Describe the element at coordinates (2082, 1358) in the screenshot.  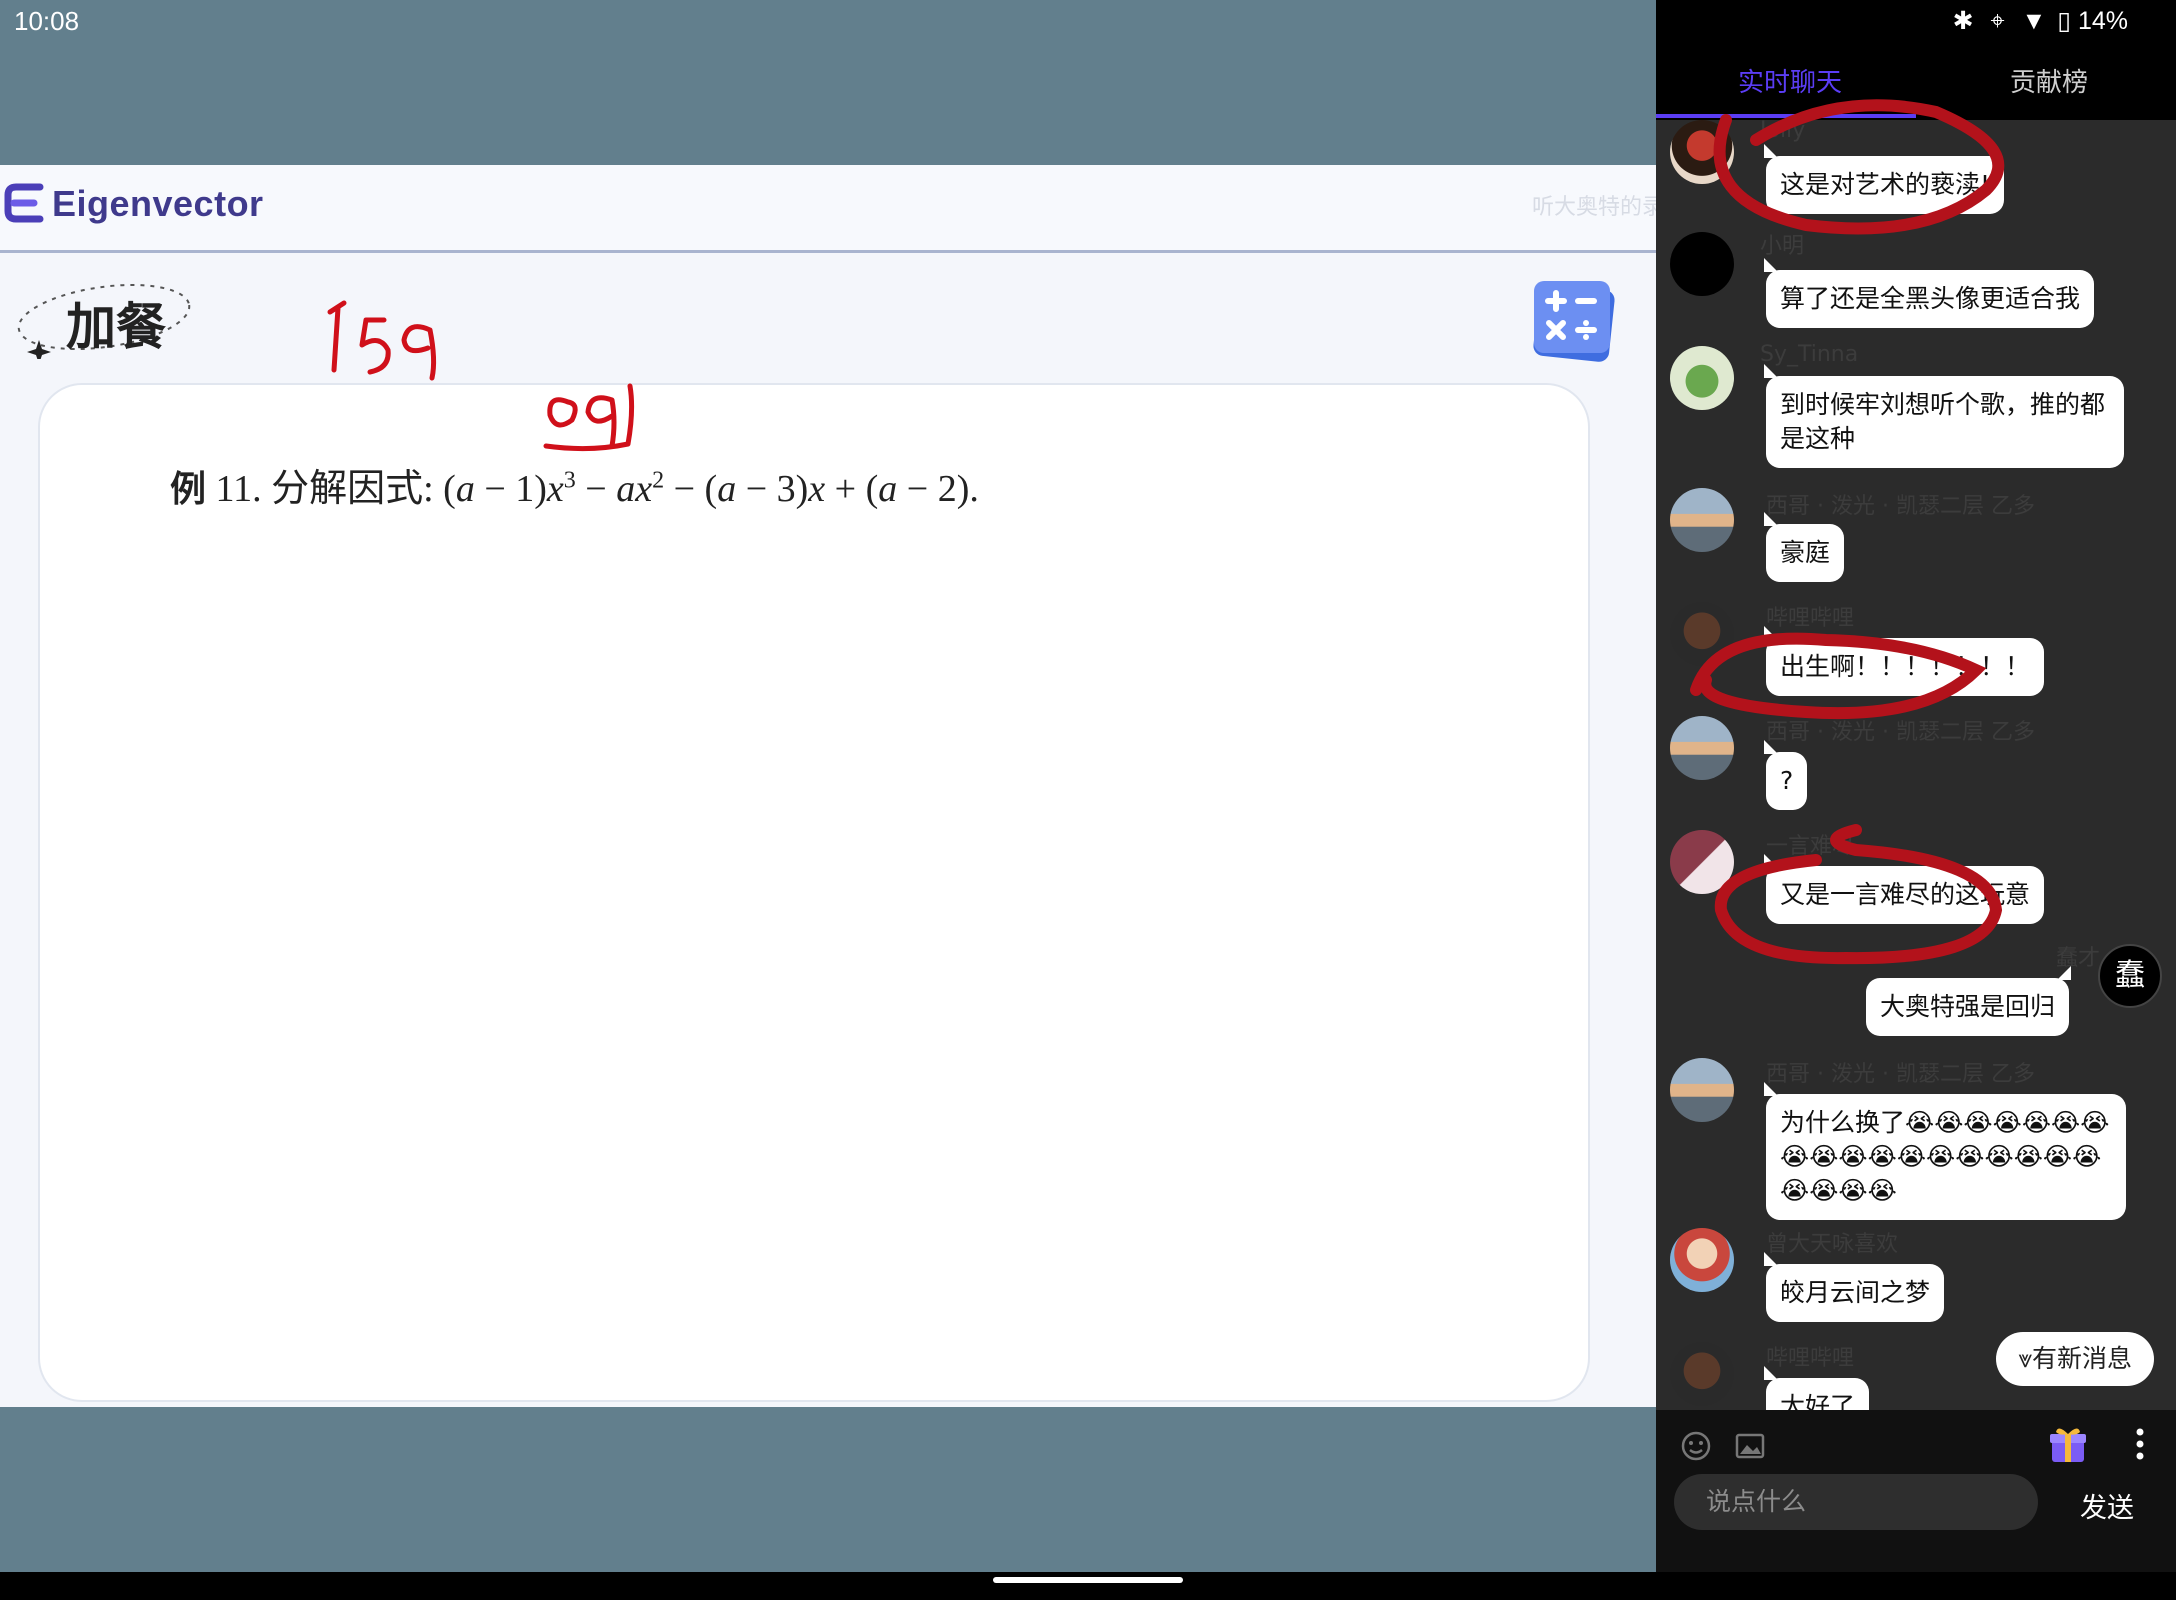
I see `new-messages-label: 有新消息` at that location.